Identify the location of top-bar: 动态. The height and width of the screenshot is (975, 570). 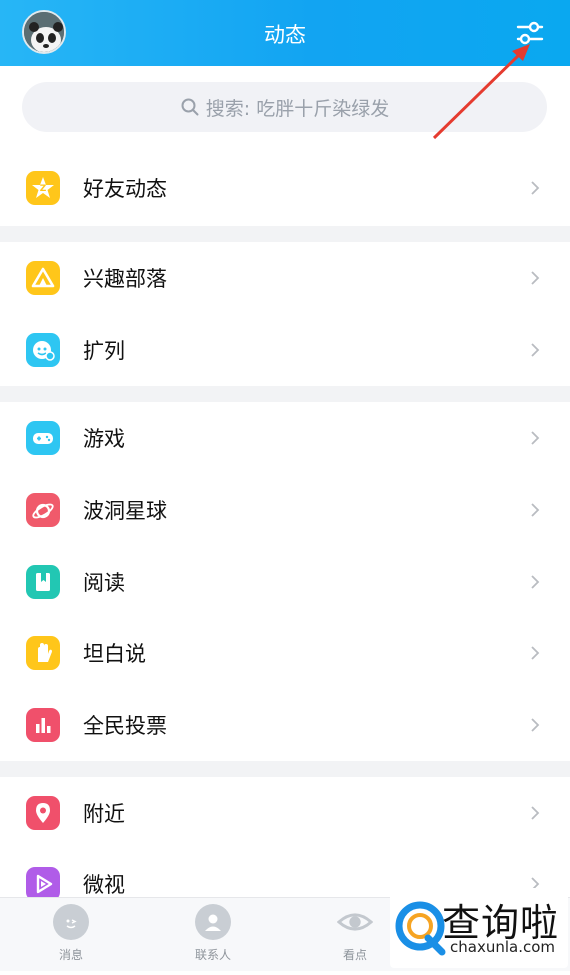
(285, 33).